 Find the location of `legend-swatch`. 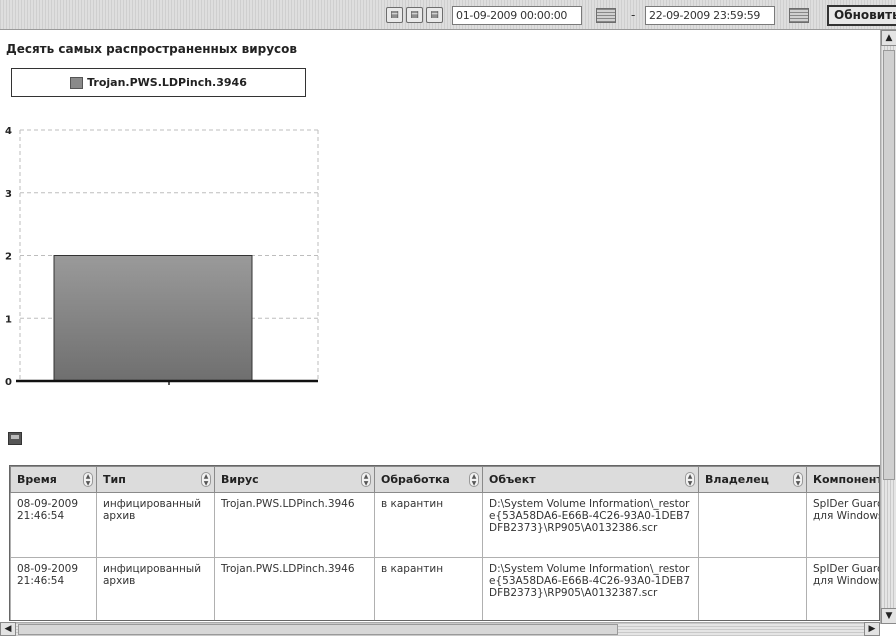

legend-swatch is located at coordinates (77, 82).